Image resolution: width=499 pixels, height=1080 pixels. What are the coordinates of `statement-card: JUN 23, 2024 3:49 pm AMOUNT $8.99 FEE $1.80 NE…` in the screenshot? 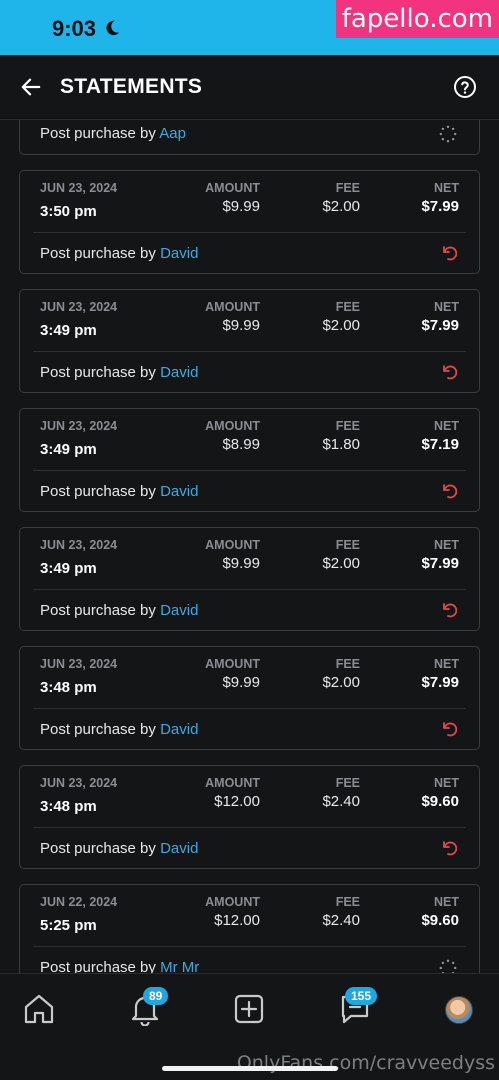 It's located at (249, 460).